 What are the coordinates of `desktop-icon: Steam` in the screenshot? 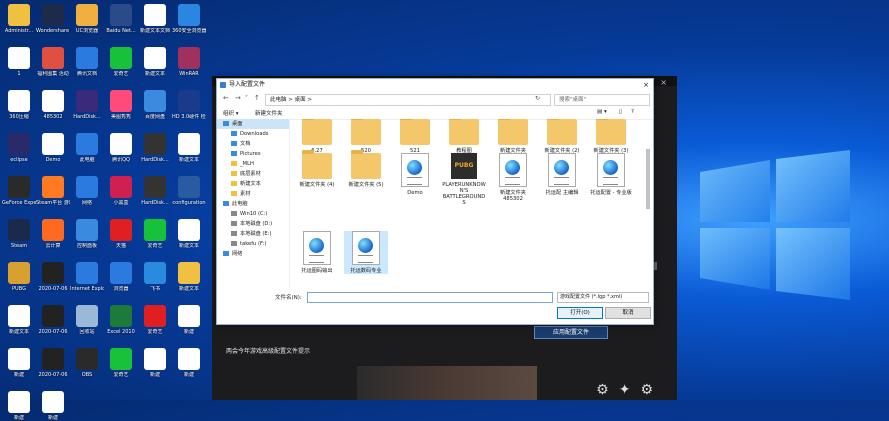 It's located at (19, 234).